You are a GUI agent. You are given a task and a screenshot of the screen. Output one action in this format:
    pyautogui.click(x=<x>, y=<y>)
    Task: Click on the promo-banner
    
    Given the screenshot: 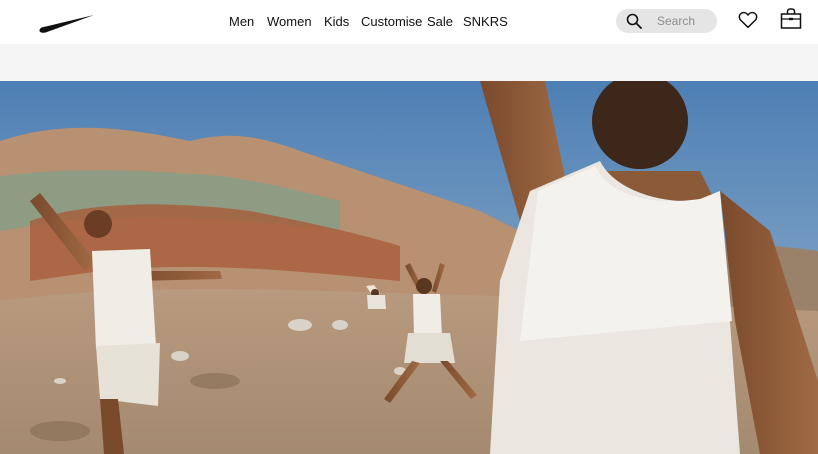 What is the action you would take?
    pyautogui.click(x=409, y=62)
    